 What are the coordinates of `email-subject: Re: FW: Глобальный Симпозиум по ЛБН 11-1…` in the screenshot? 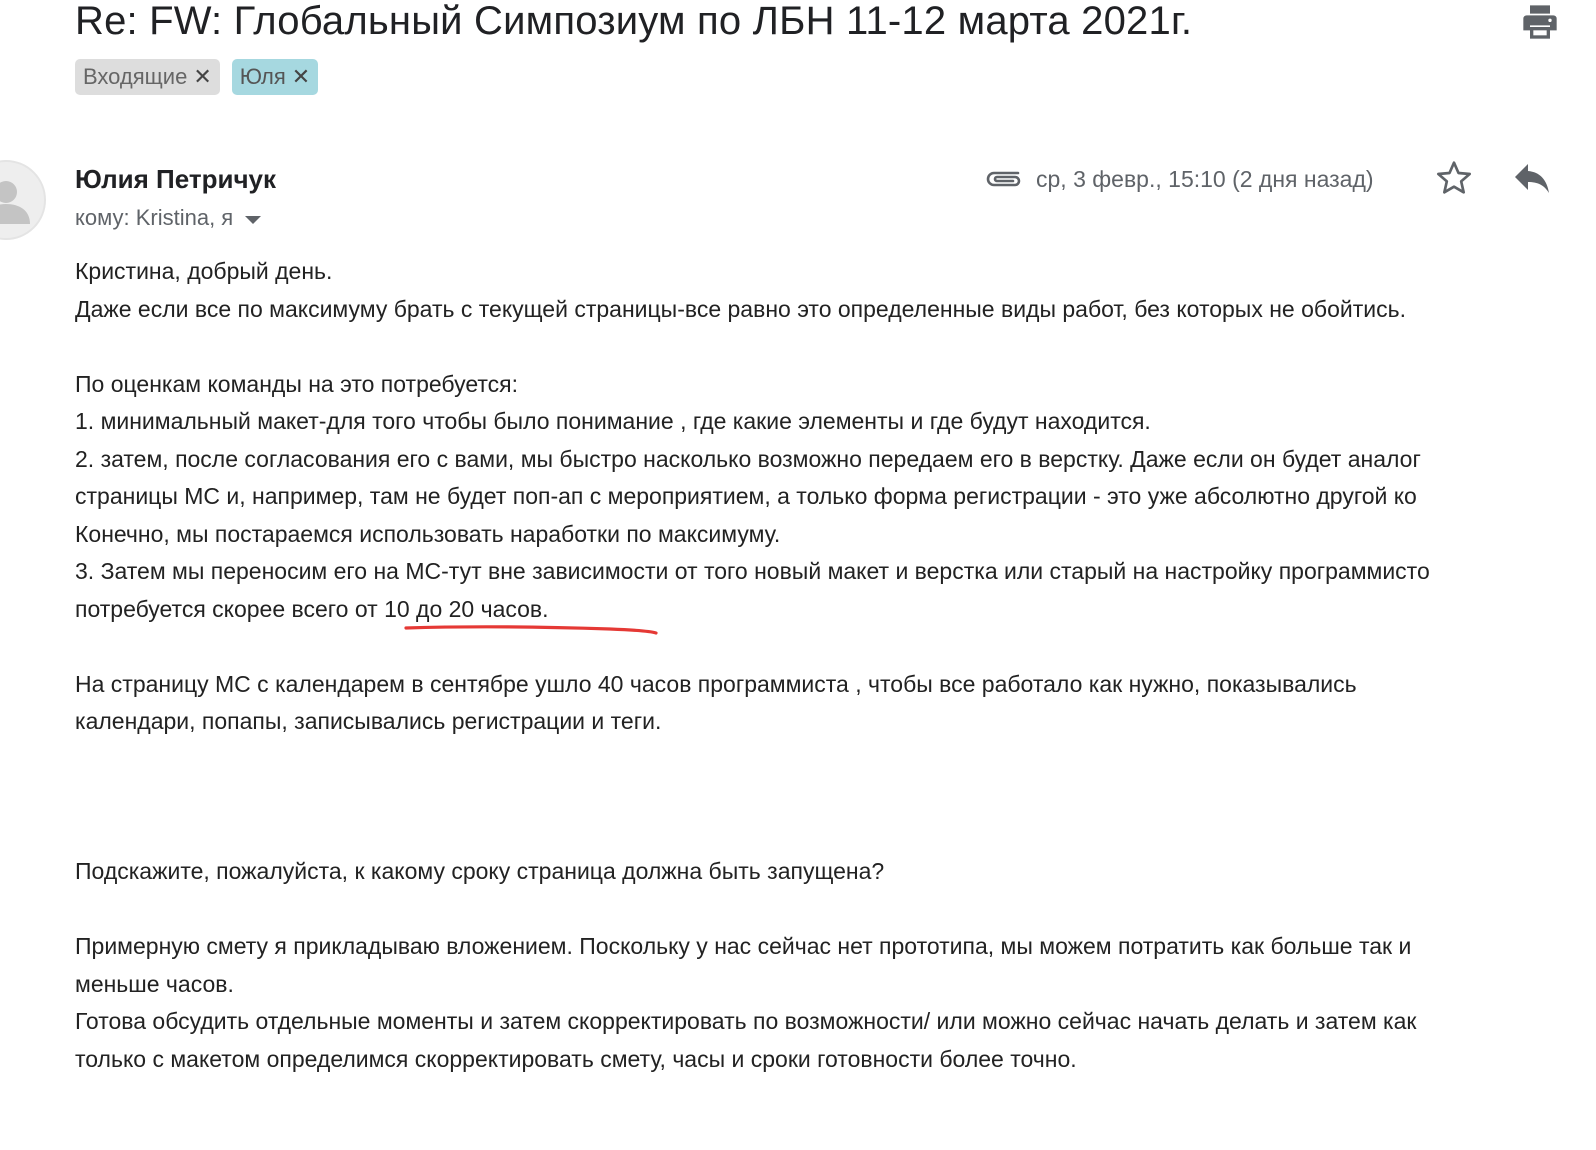 It's located at (634, 21).